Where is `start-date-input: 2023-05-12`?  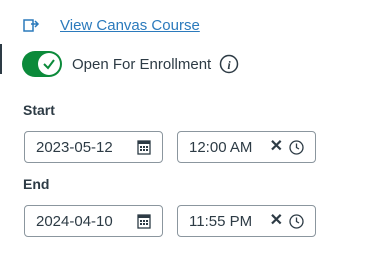
start-date-input: 2023-05-12 is located at coordinates (93, 147).